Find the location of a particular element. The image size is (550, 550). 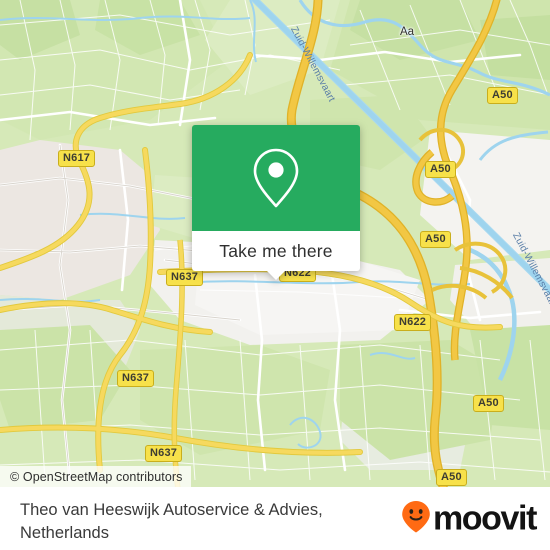

location-popup-card: Take me there is located at coordinates (276, 202).